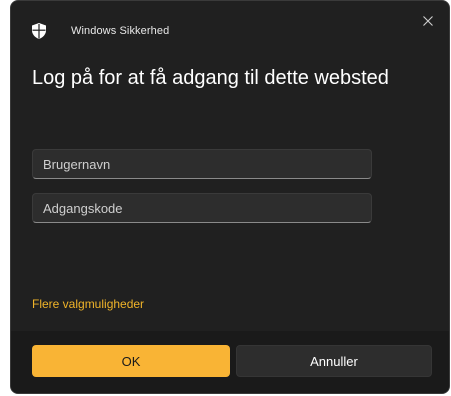 This screenshot has height=396, width=451. I want to click on close-button, so click(428, 22).